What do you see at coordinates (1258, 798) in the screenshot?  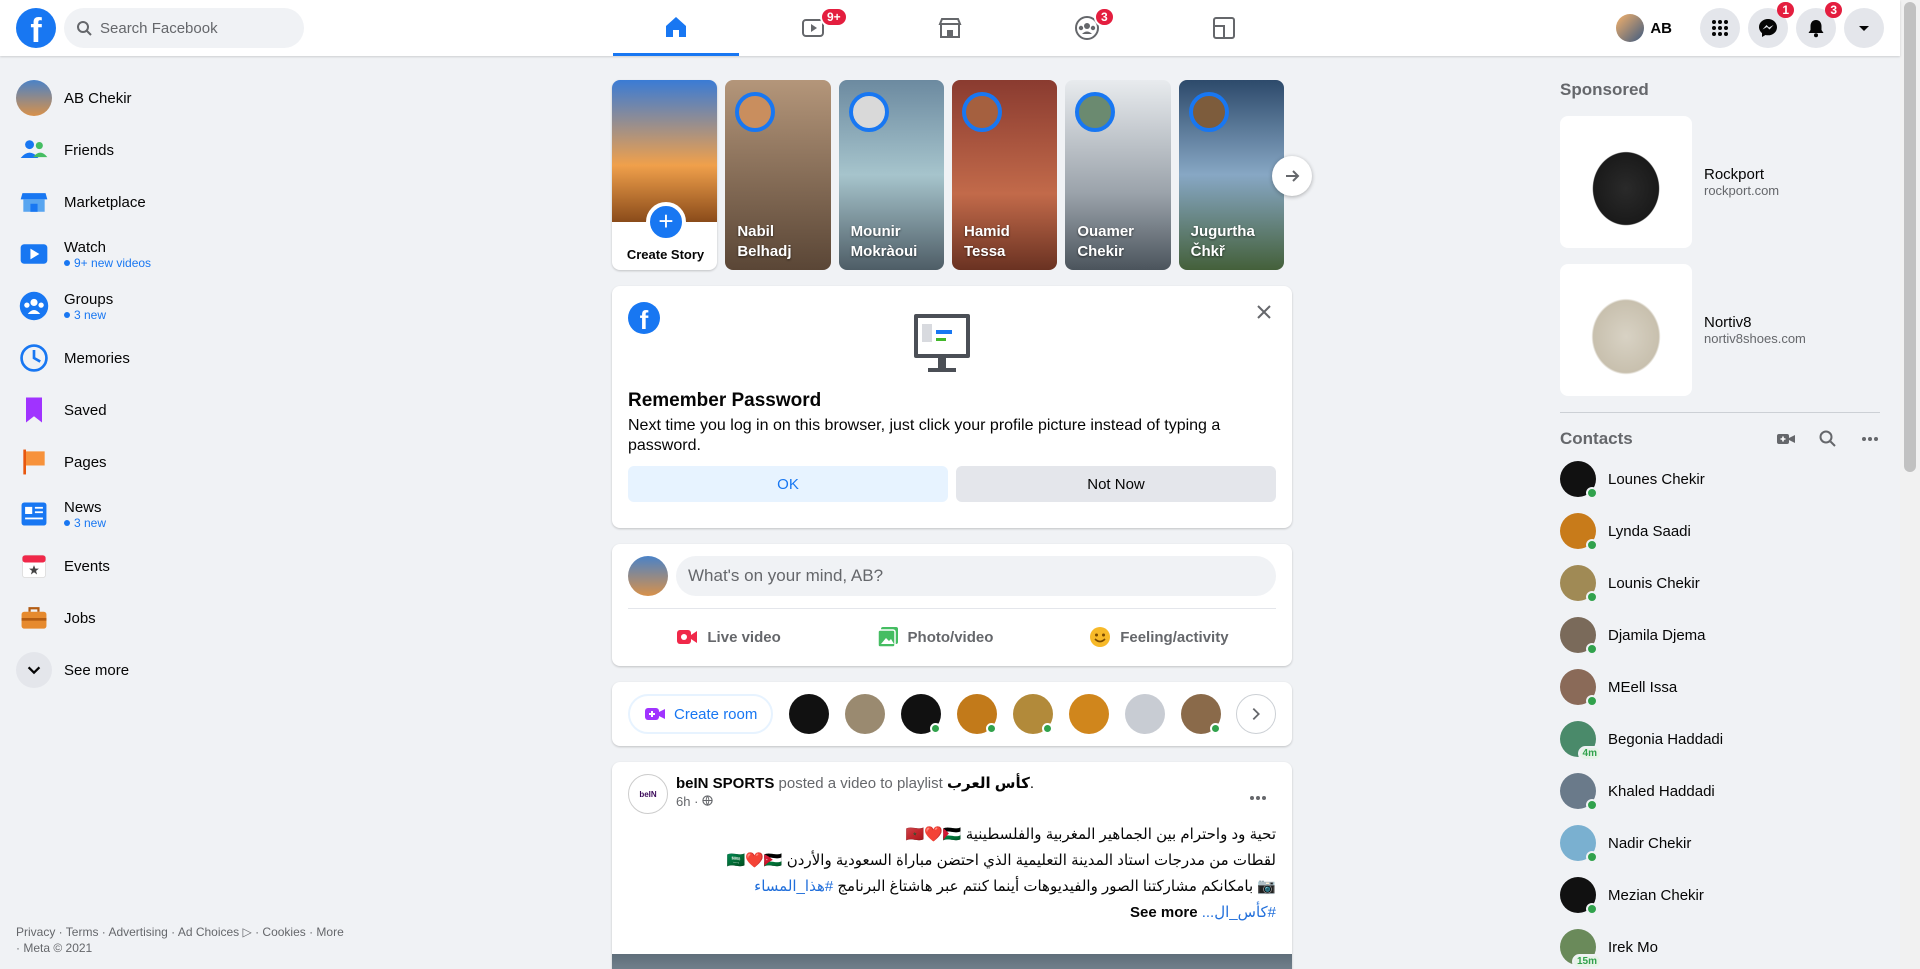 I see `post-options-button` at bounding box center [1258, 798].